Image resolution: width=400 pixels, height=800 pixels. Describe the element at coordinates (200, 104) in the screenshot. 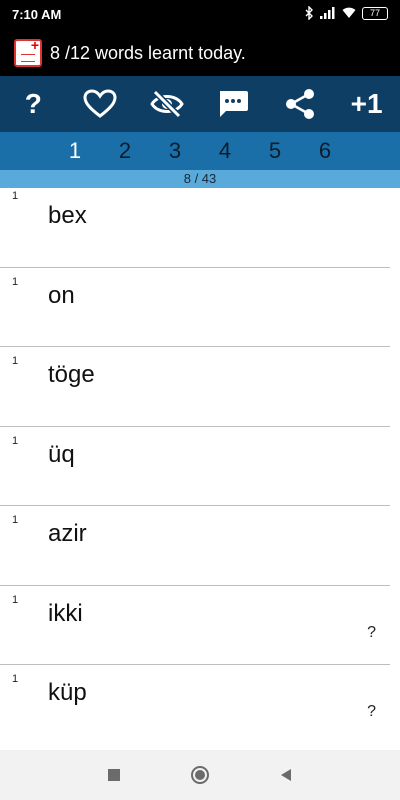

I see `toolbar: ? +1` at that location.